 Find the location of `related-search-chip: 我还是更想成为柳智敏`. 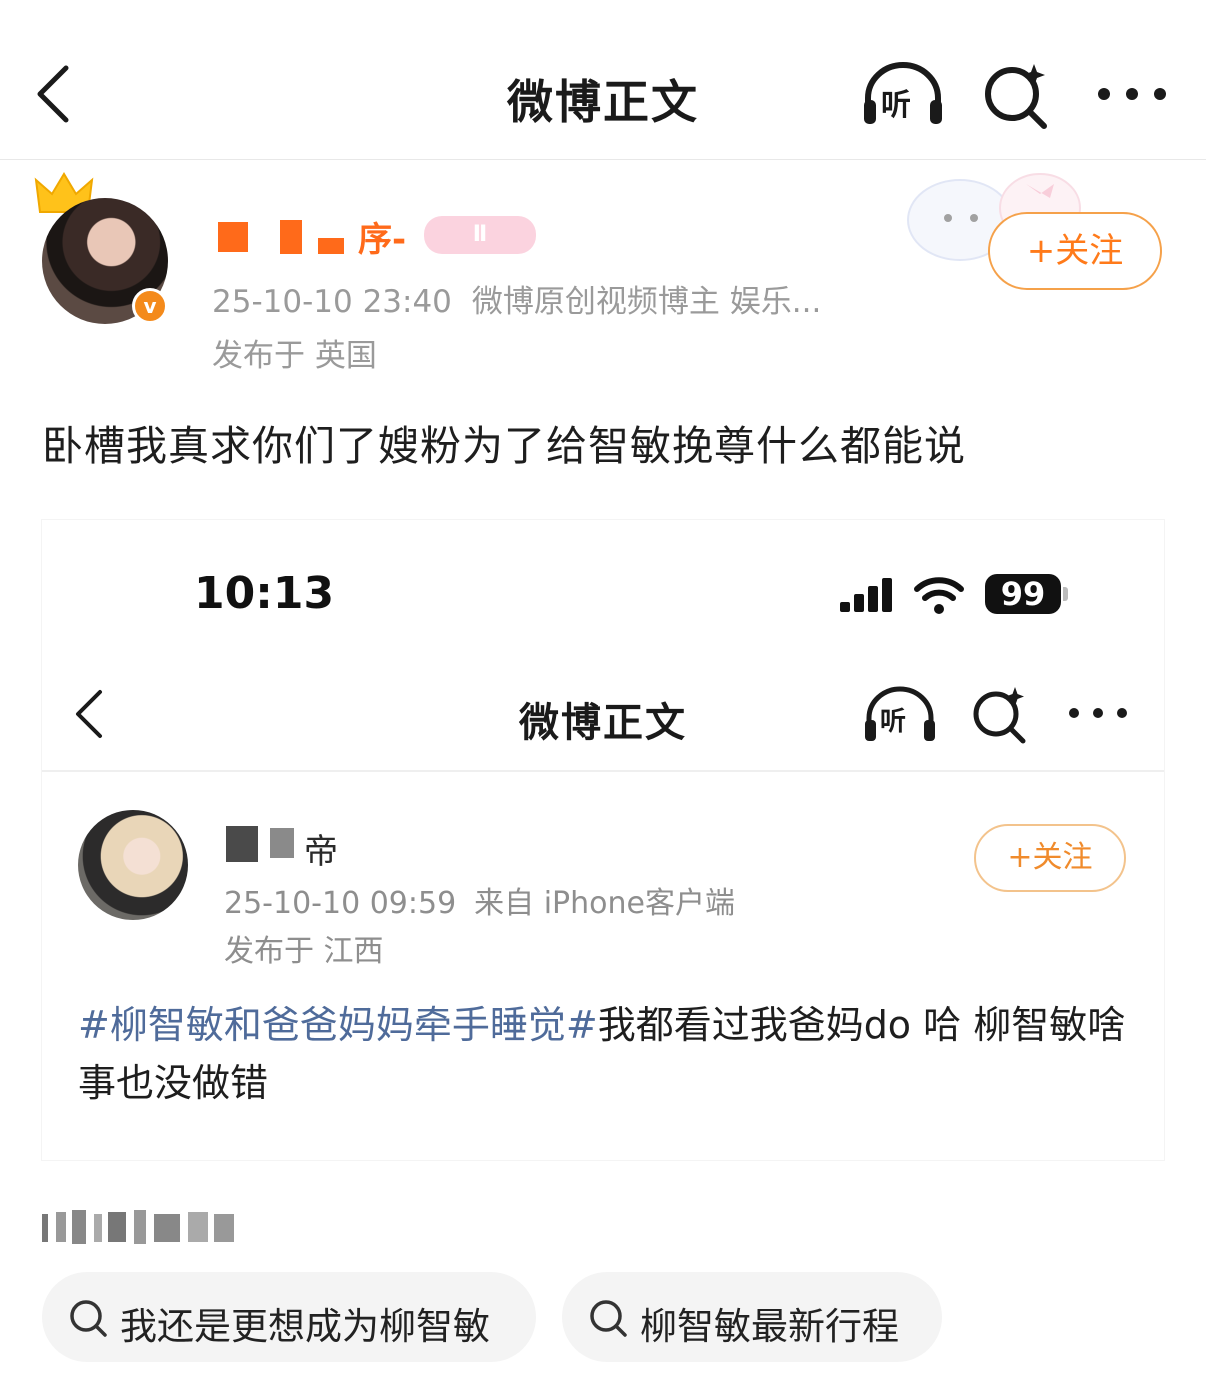

related-search-chip: 我还是更想成为柳智敏 is located at coordinates (289, 1317).